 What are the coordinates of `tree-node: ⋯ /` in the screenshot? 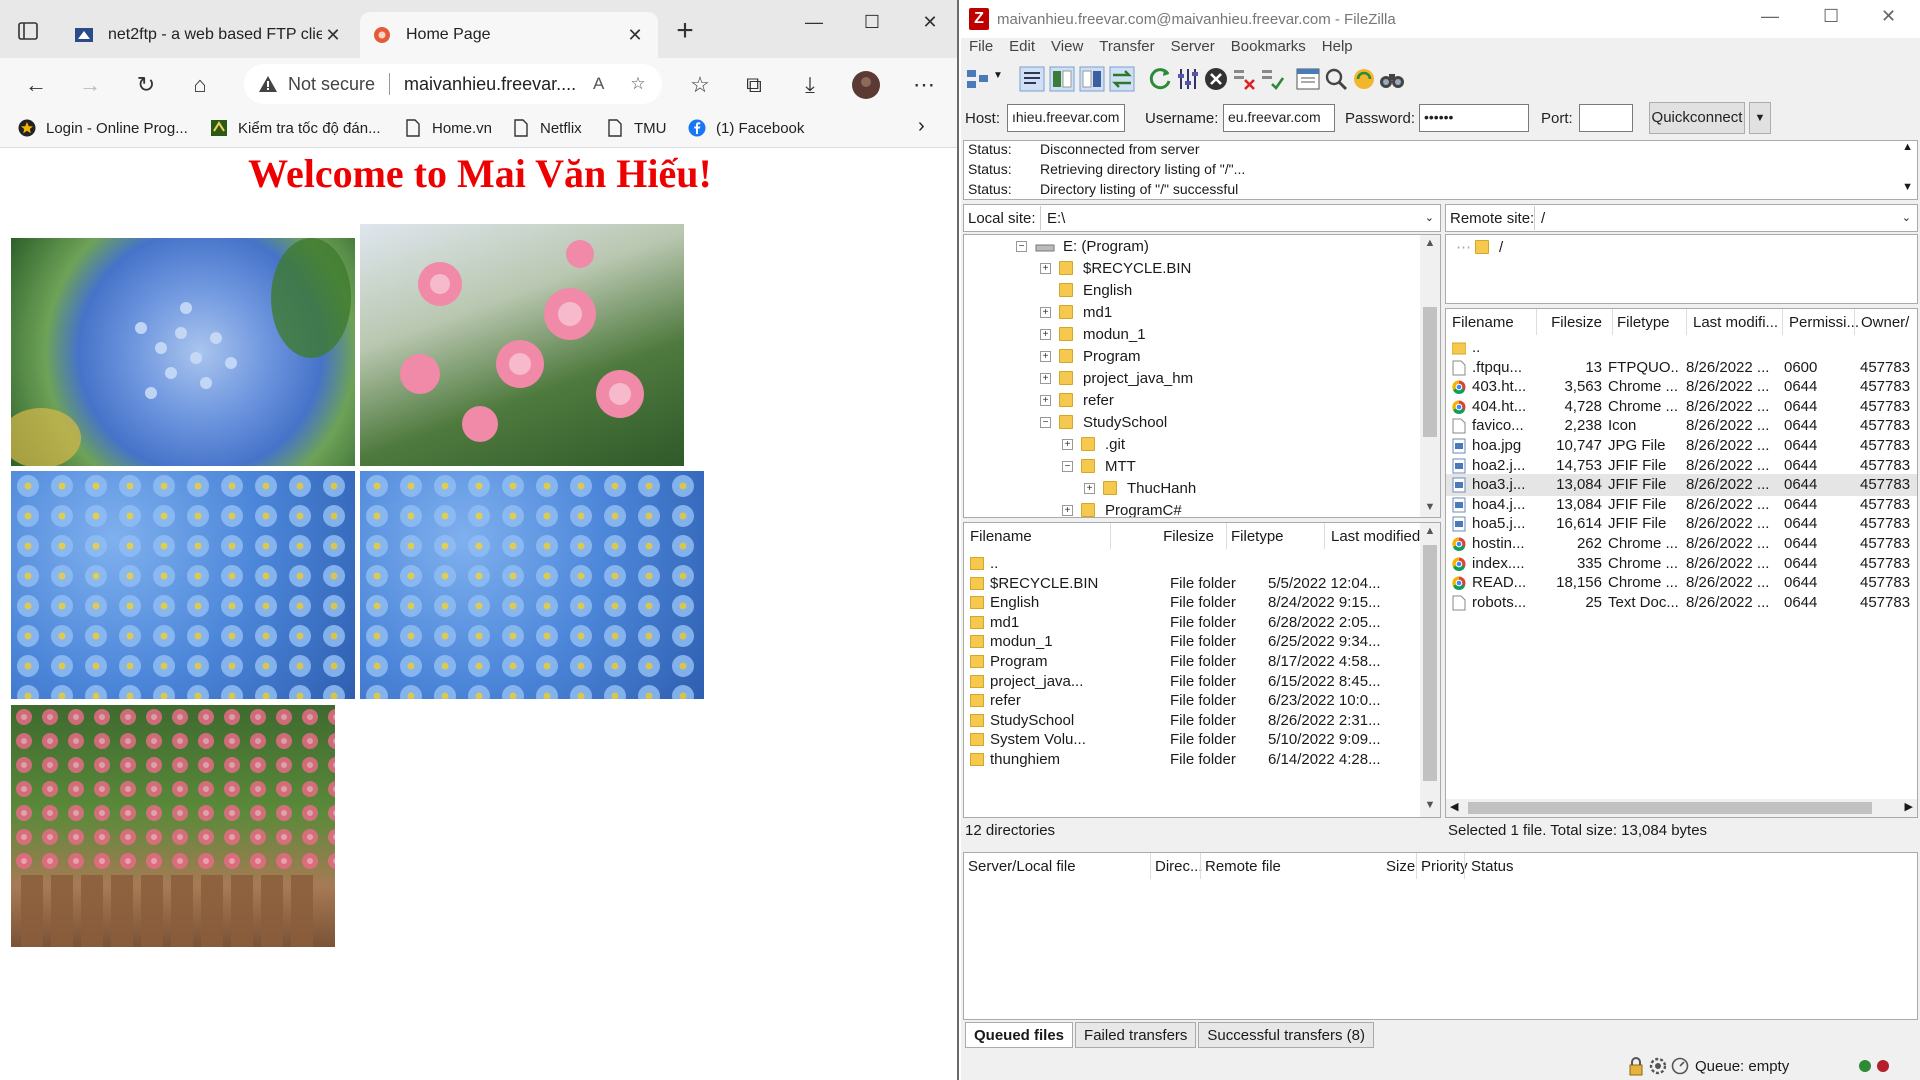 It's located at (1479, 247).